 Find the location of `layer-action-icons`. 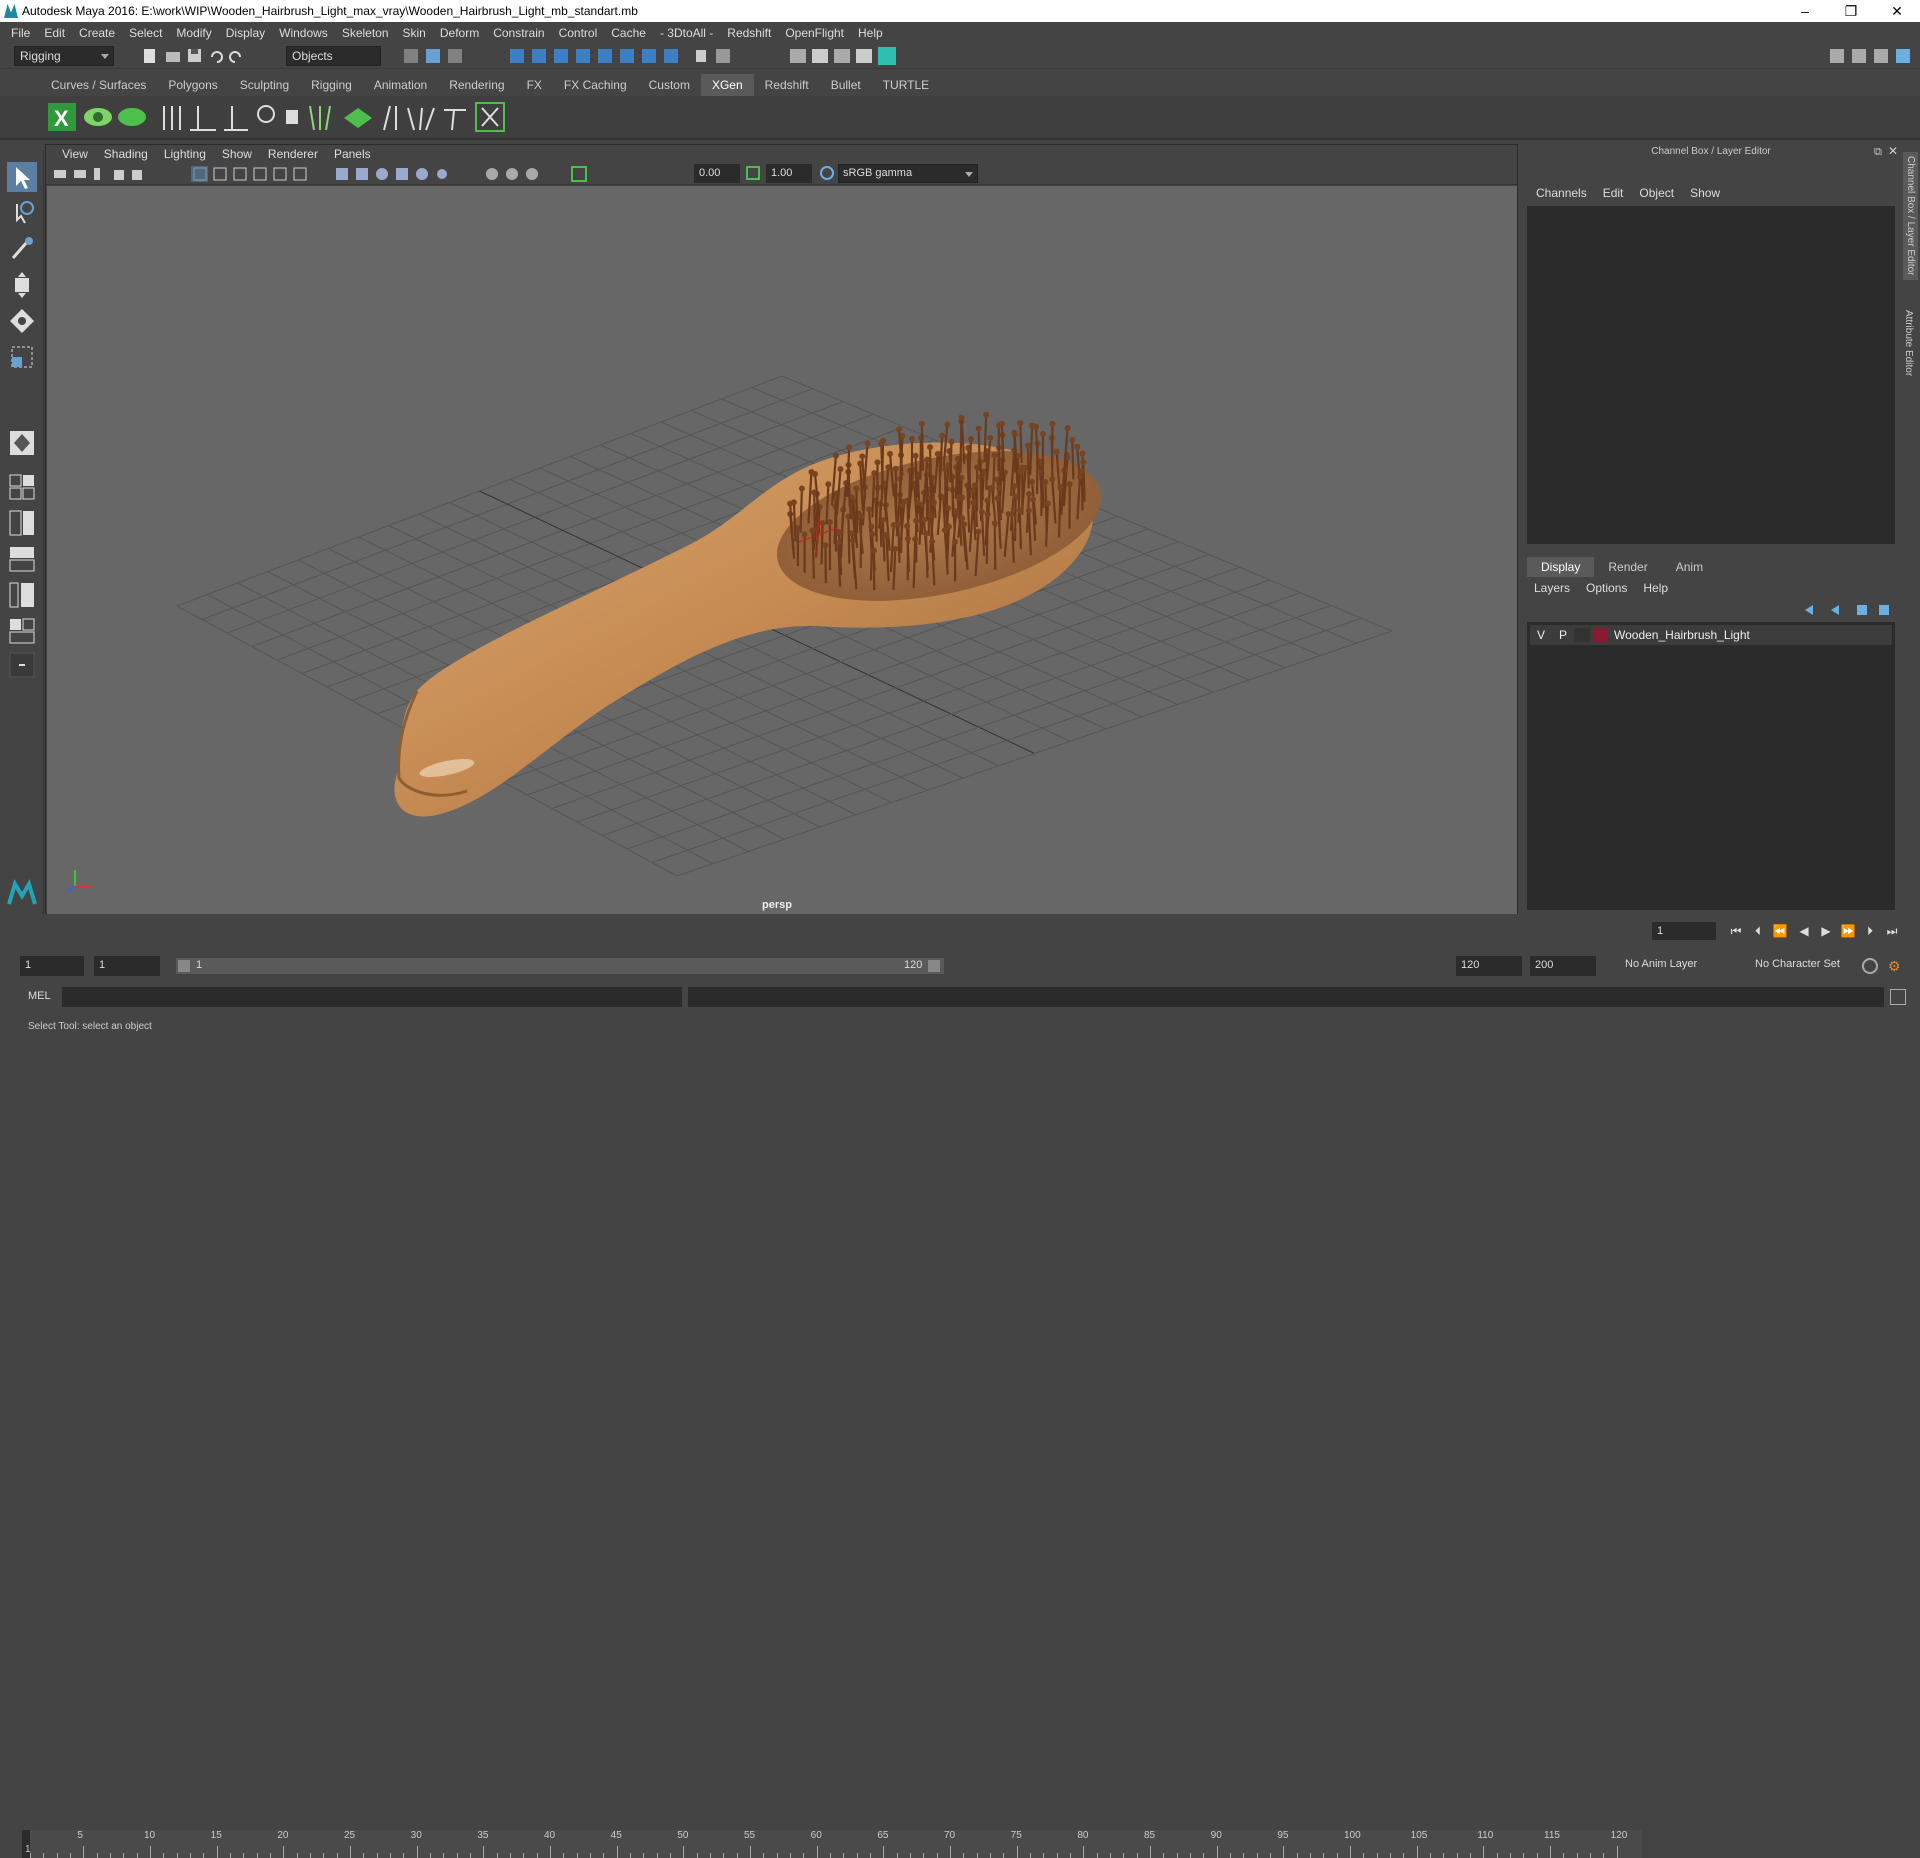

layer-action-icons is located at coordinates (1844, 610).